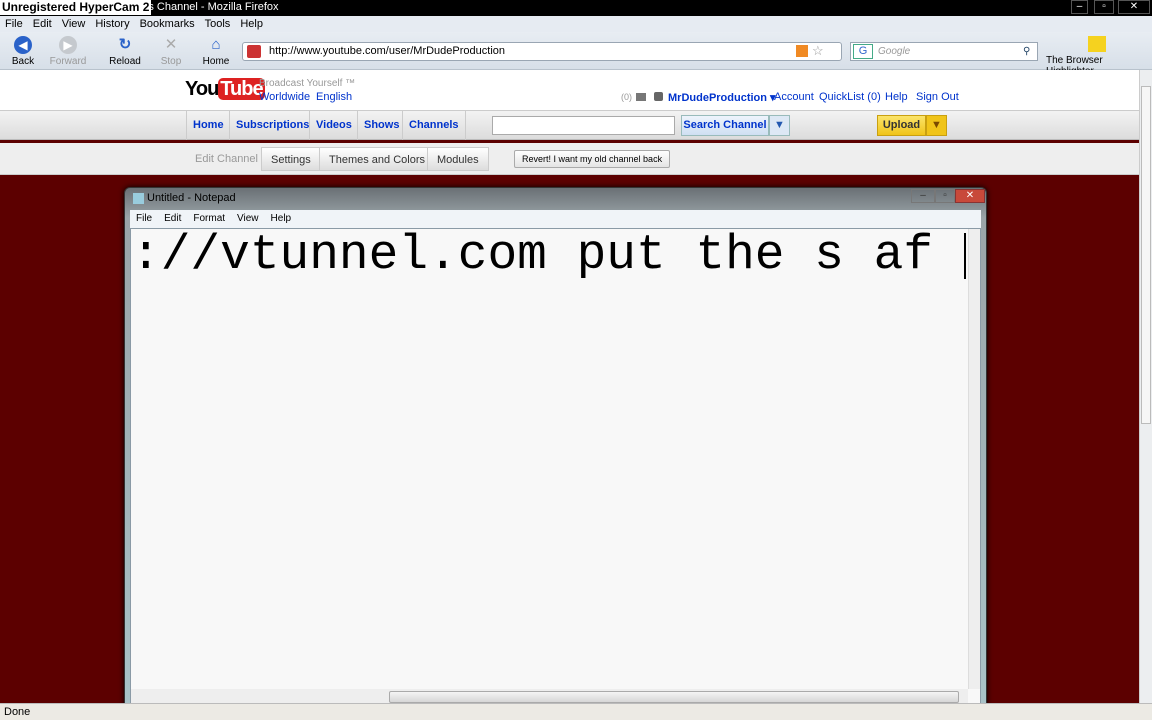  What do you see at coordinates (68, 61) in the screenshot?
I see `forward-label: Forward` at bounding box center [68, 61].